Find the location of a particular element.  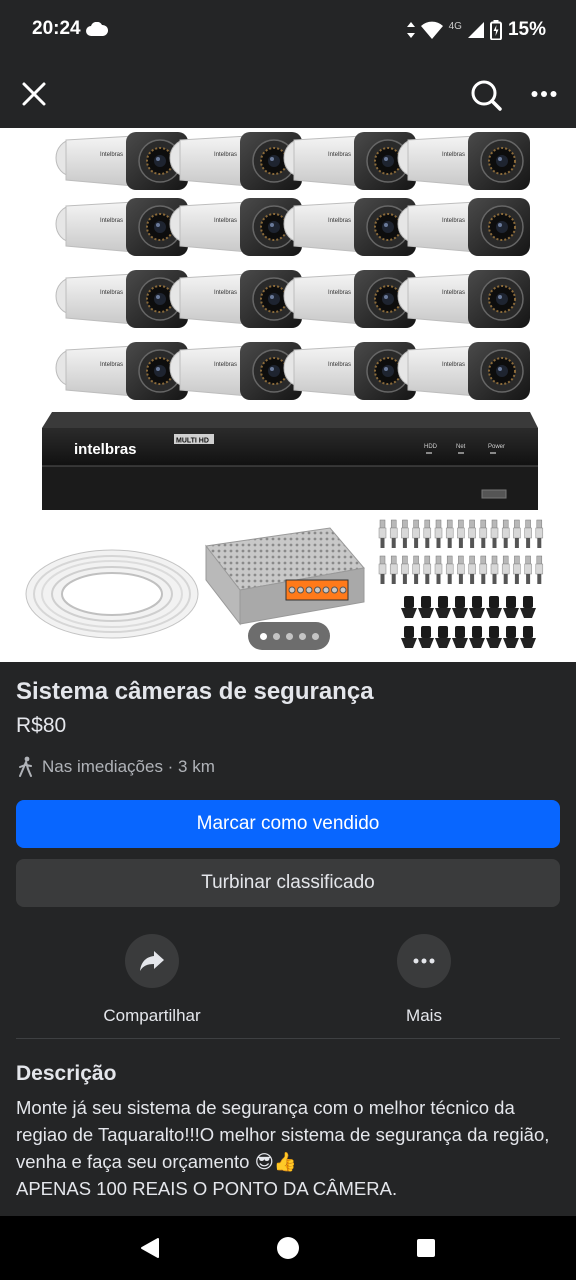

signal-icon is located at coordinates (475, 30).